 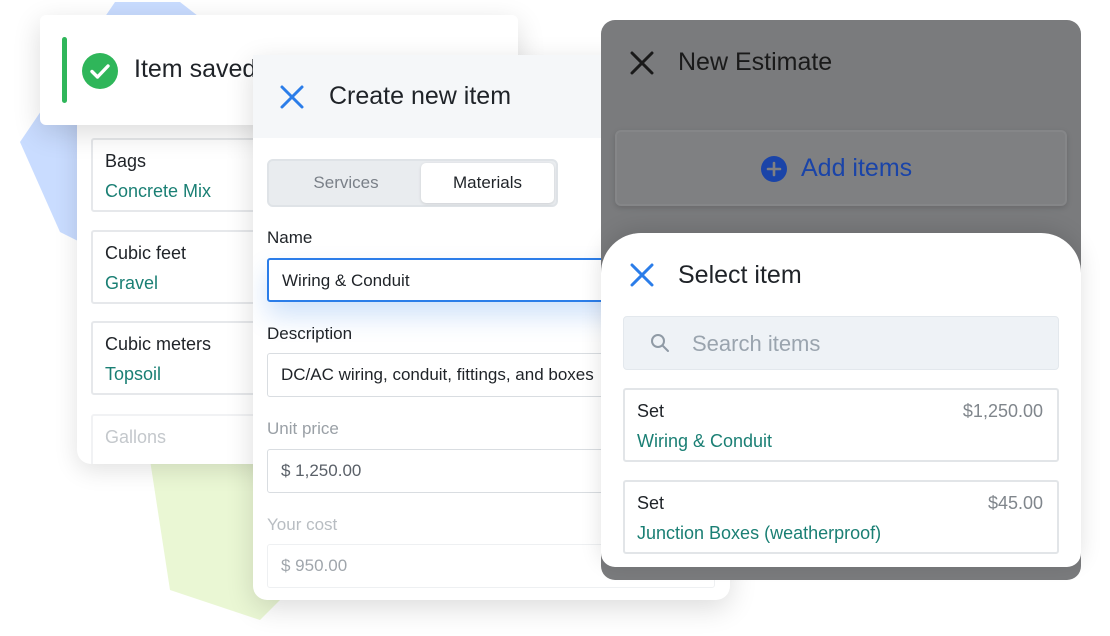 I want to click on your-cost-label: Your cost, so click(x=302, y=524).